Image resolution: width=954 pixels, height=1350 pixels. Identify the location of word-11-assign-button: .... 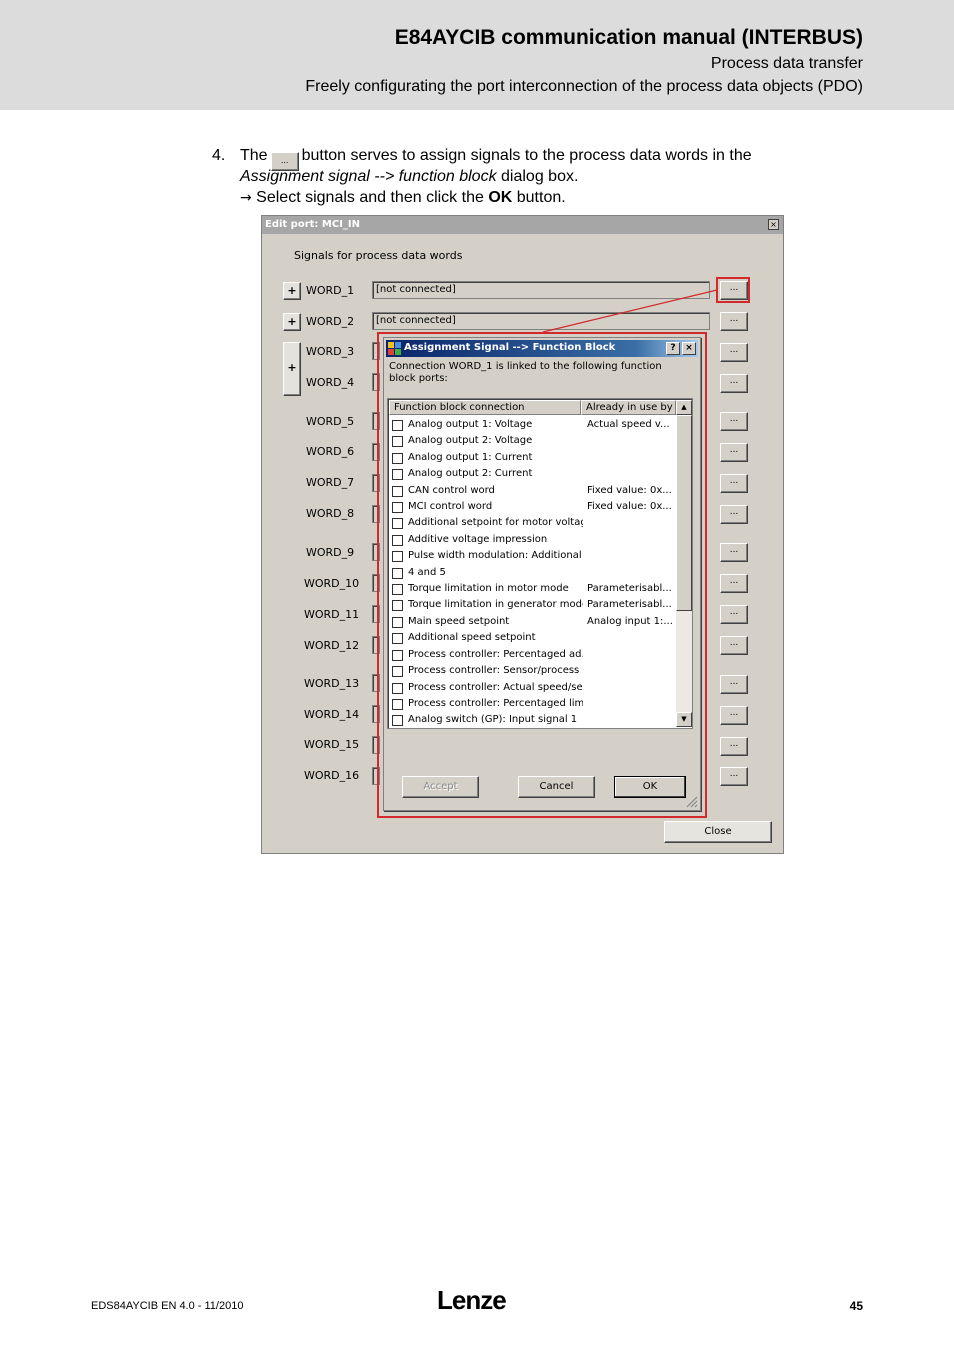
(734, 614).